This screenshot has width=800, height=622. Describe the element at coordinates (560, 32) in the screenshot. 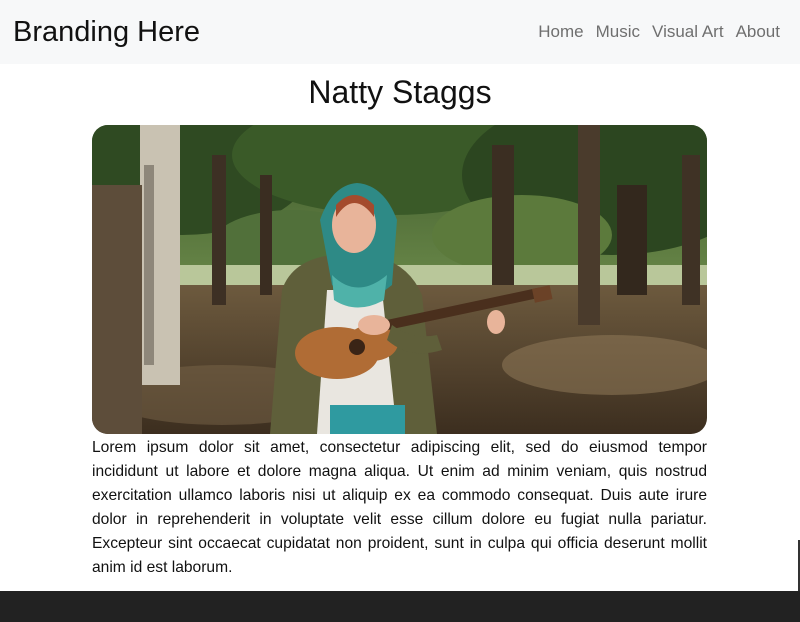

I see `nav-home-link: Home` at that location.